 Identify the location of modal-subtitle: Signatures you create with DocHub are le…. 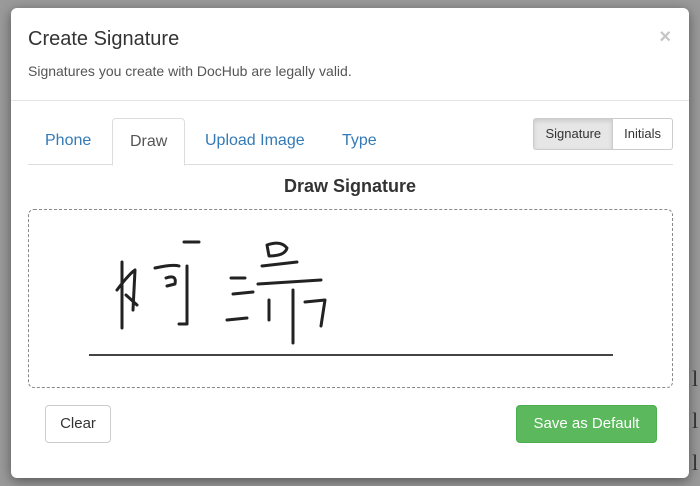
(190, 71).